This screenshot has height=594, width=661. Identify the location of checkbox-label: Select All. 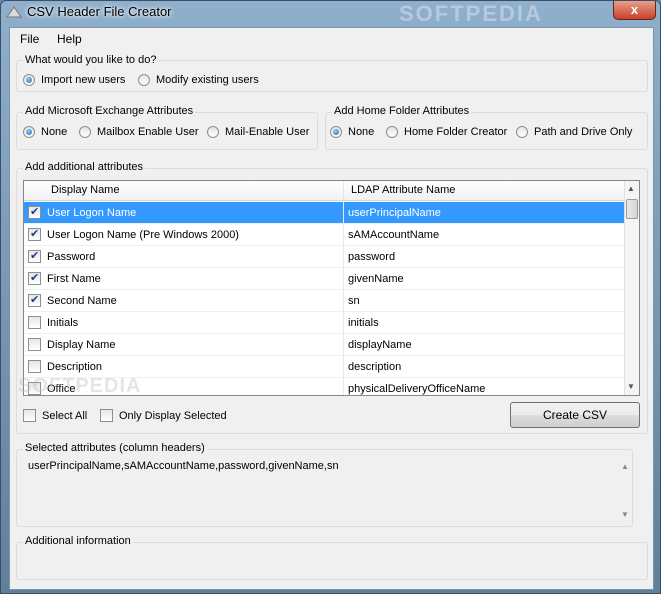
(65, 415).